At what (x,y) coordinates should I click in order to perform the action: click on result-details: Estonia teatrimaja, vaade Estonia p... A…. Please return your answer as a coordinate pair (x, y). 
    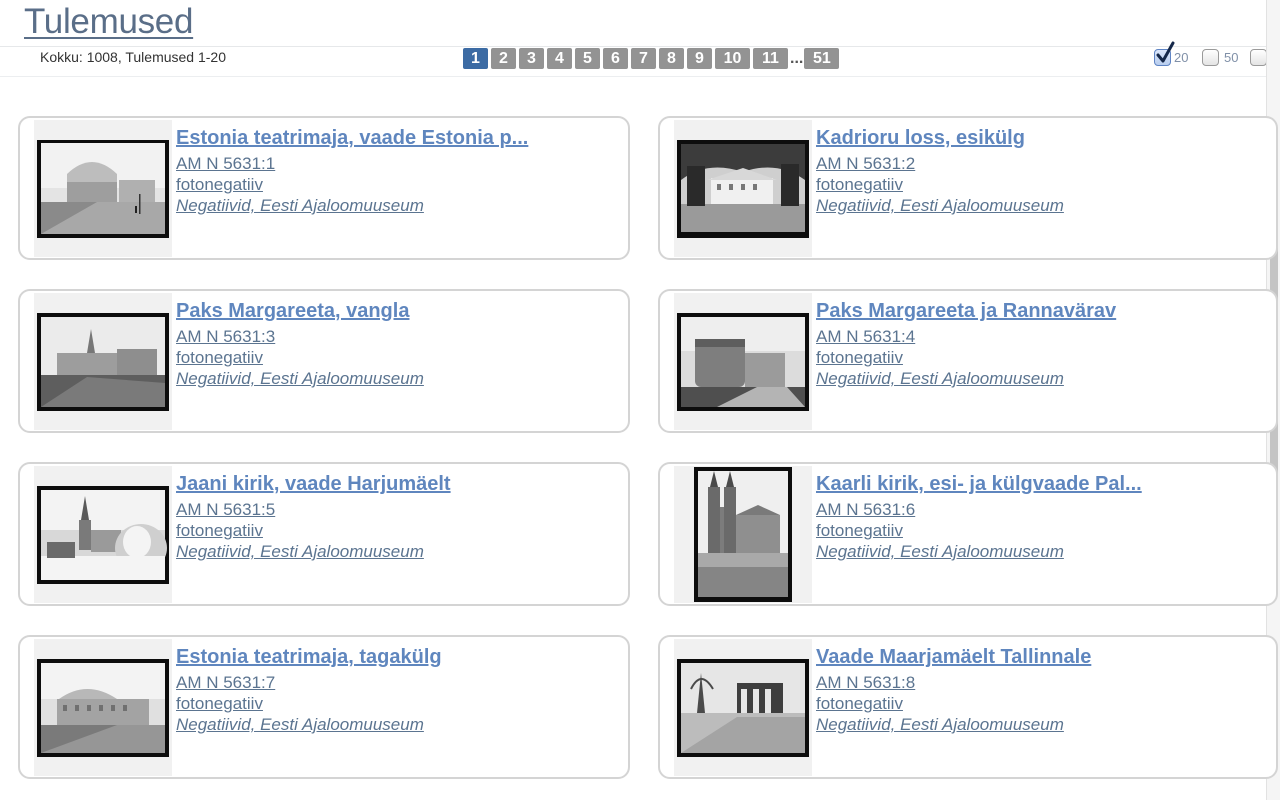
    Looking at the image, I should click on (352, 172).